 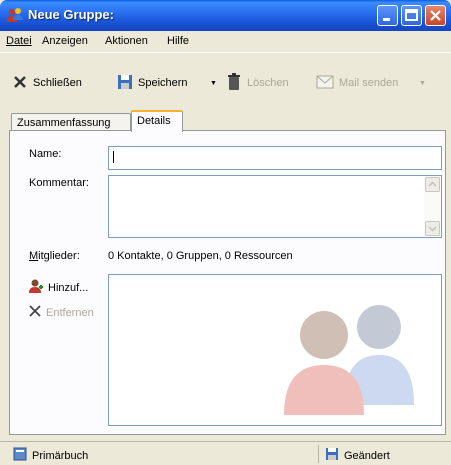 I want to click on members-label: Mitglieder:, so click(x=54, y=256).